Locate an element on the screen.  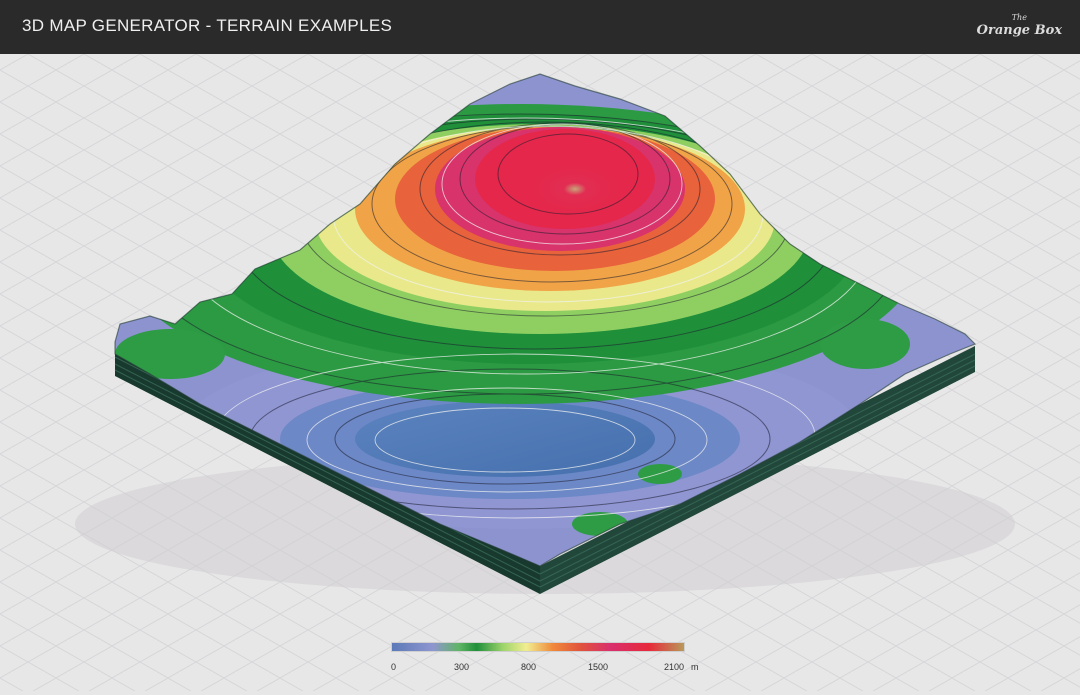
legend-tick-300: 300 is located at coordinates (462, 667).